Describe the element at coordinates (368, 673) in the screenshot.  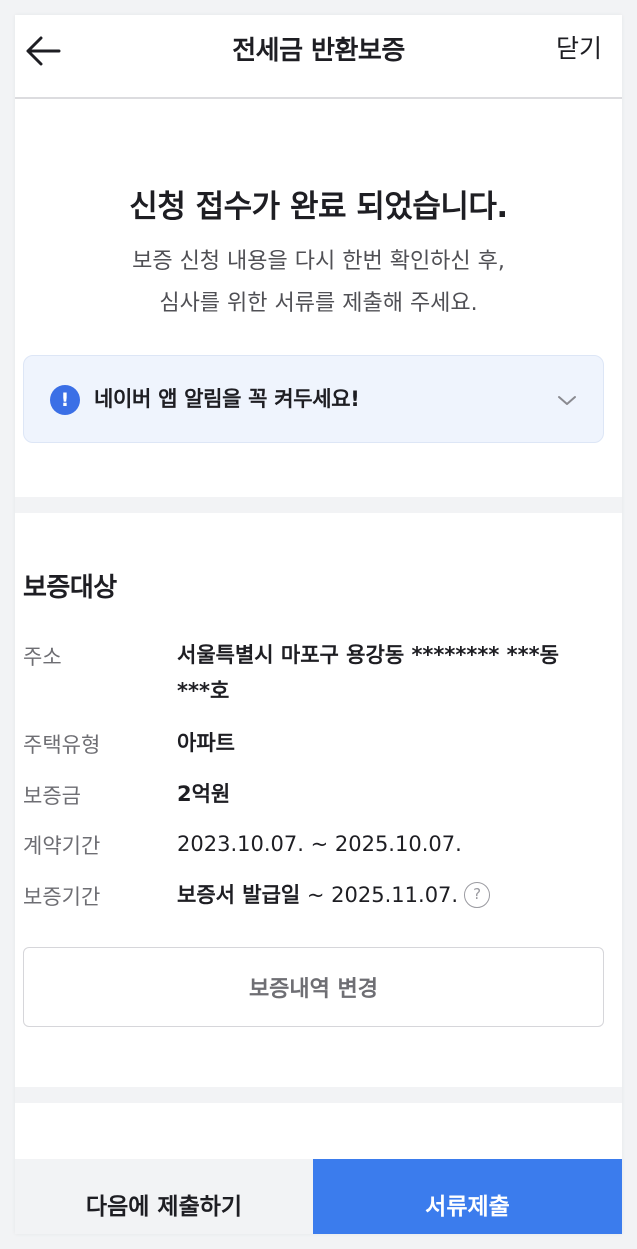
I see `address-value: 서울특별시 마포구 용강동 ******** ***동 ***호` at that location.